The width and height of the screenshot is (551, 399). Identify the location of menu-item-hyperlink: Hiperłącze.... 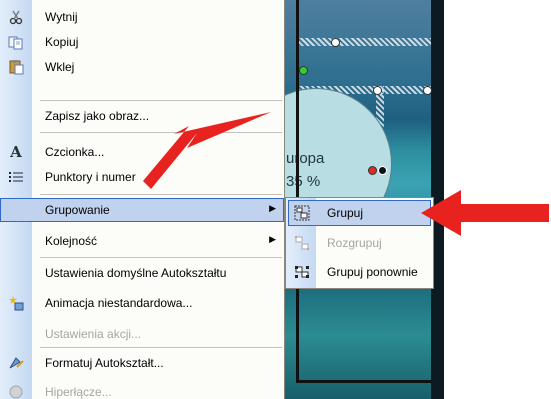
(142, 389).